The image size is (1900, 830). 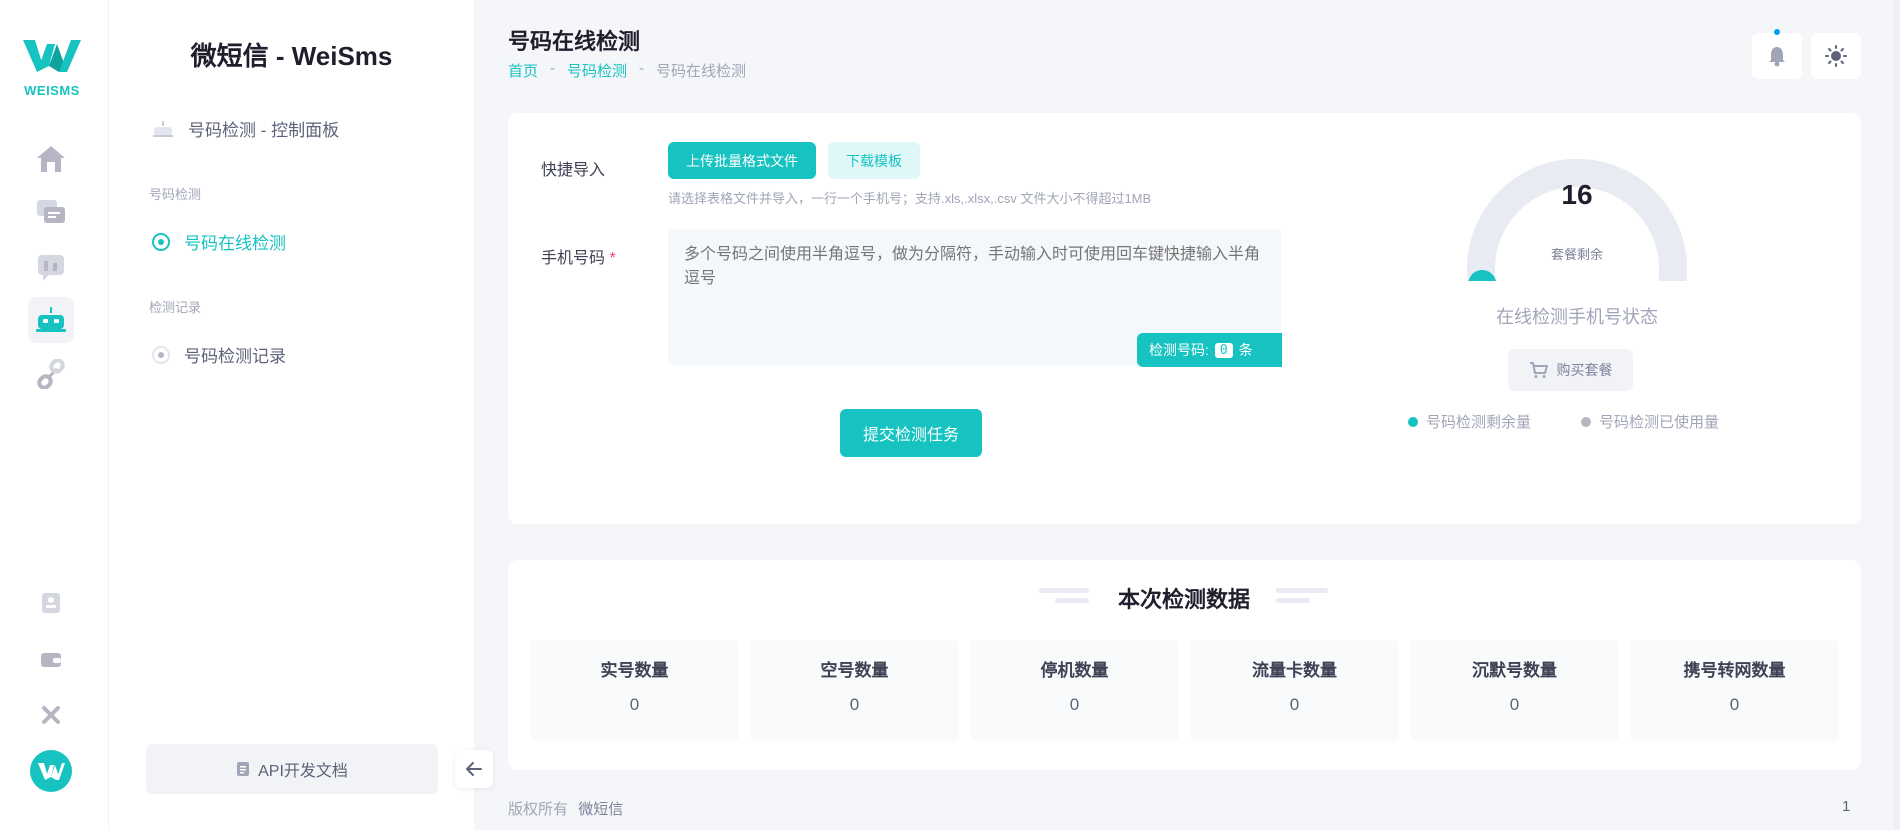 What do you see at coordinates (161, 241) in the screenshot?
I see `active-bullet-icon` at bounding box center [161, 241].